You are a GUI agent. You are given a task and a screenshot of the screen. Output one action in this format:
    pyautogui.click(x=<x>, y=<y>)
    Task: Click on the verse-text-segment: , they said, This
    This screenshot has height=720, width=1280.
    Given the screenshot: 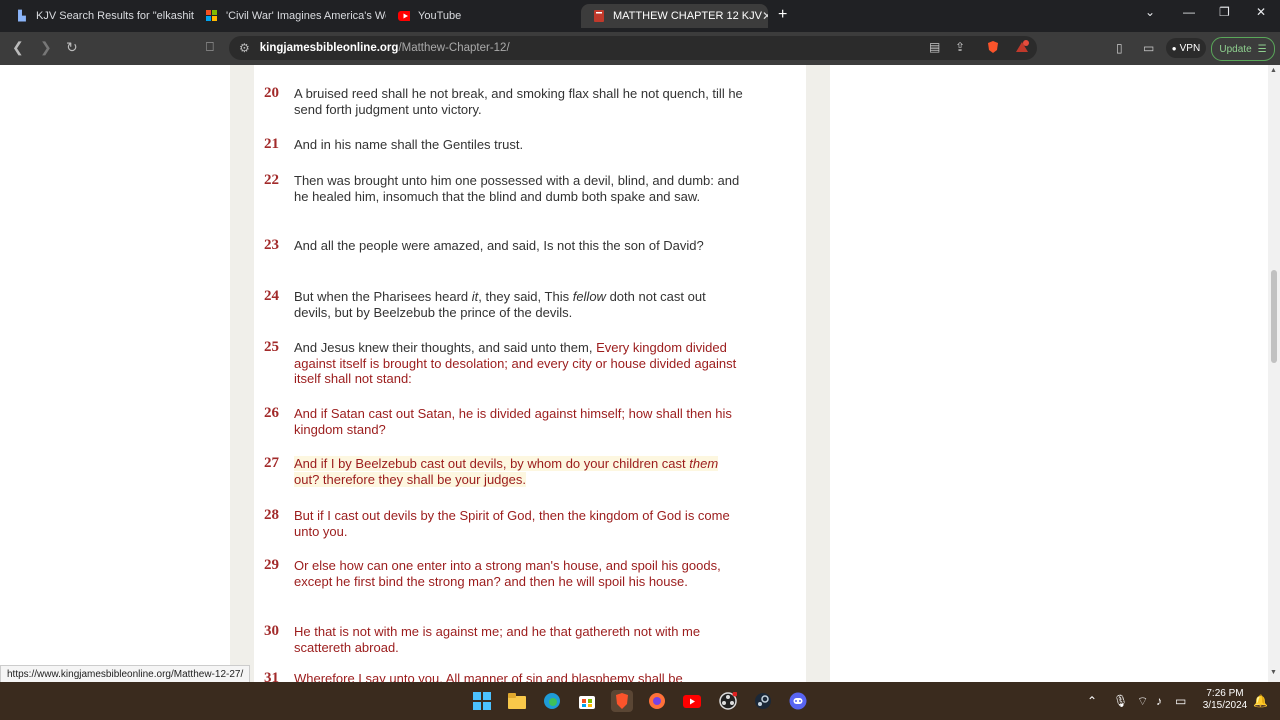 What is the action you would take?
    pyautogui.click(x=525, y=296)
    